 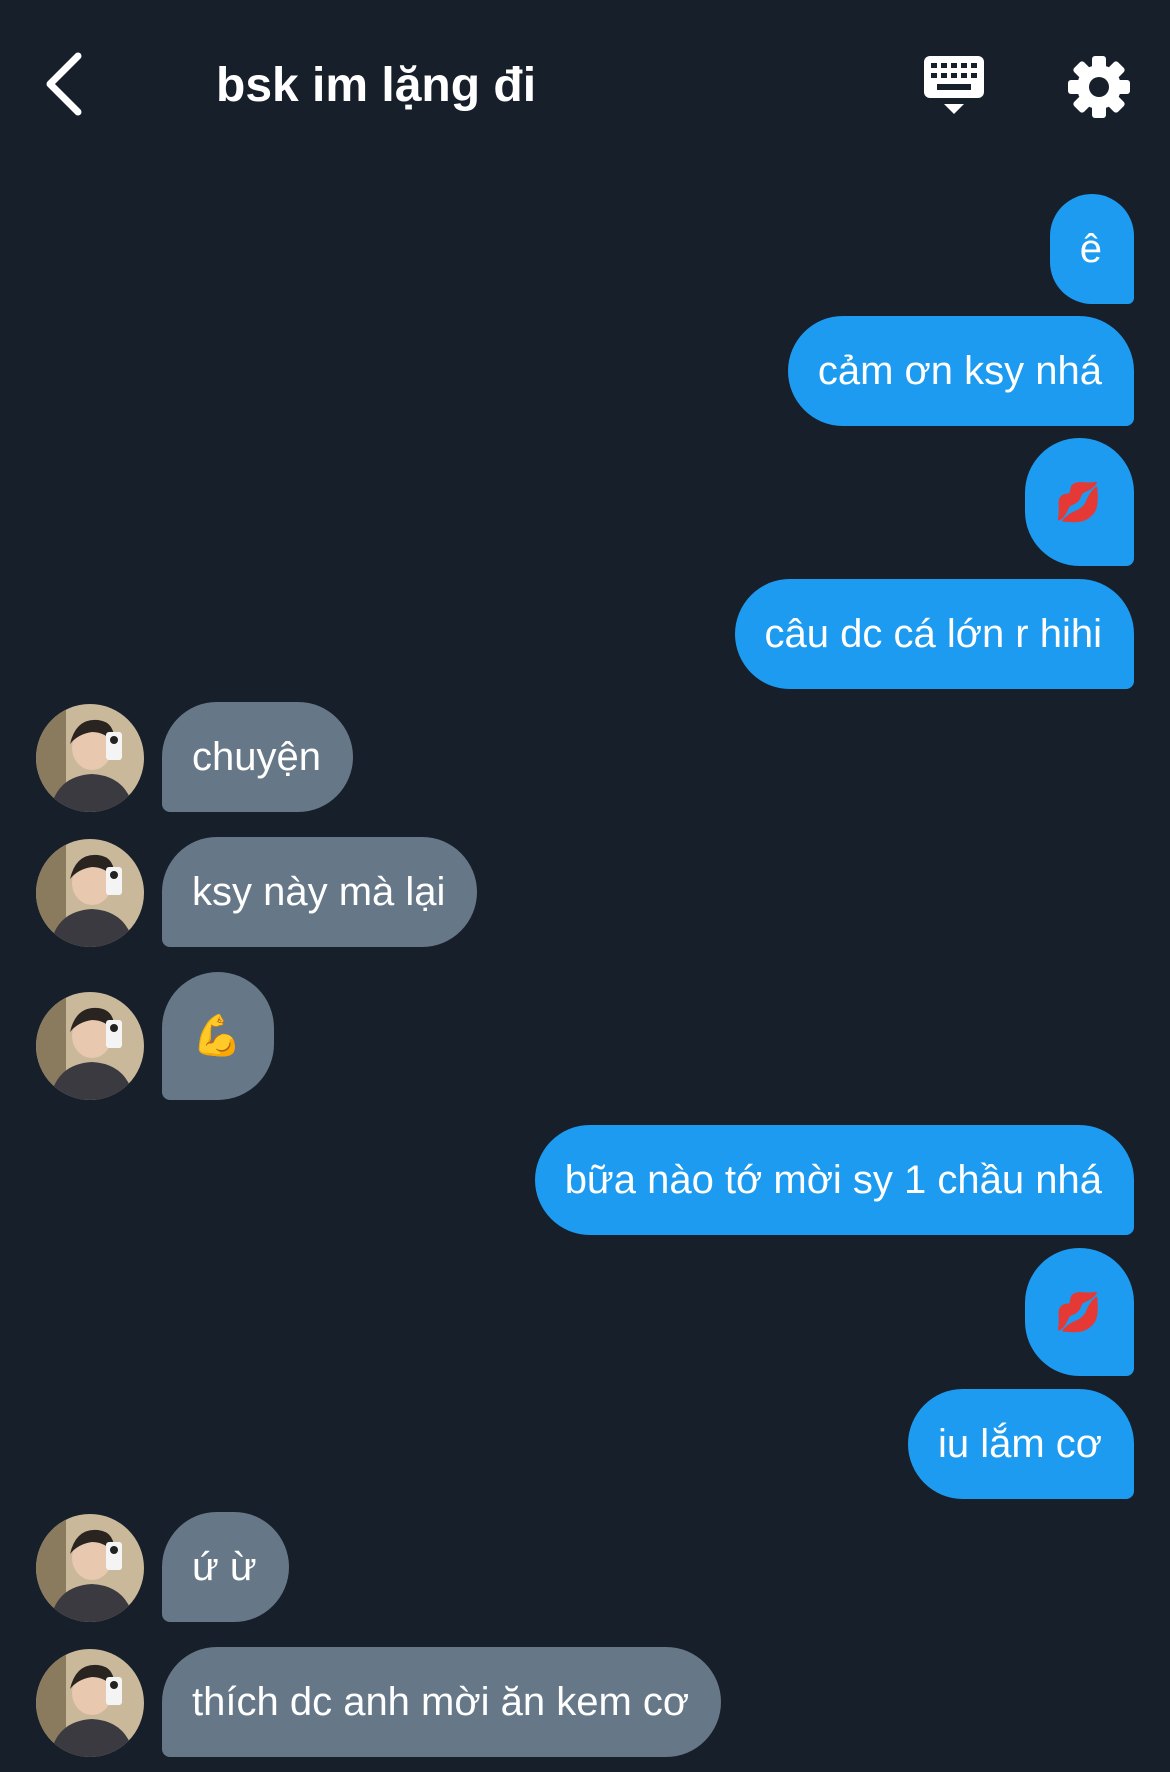 I want to click on message-bubble-outgoing: iu lắm cơ, so click(x=1020, y=1444).